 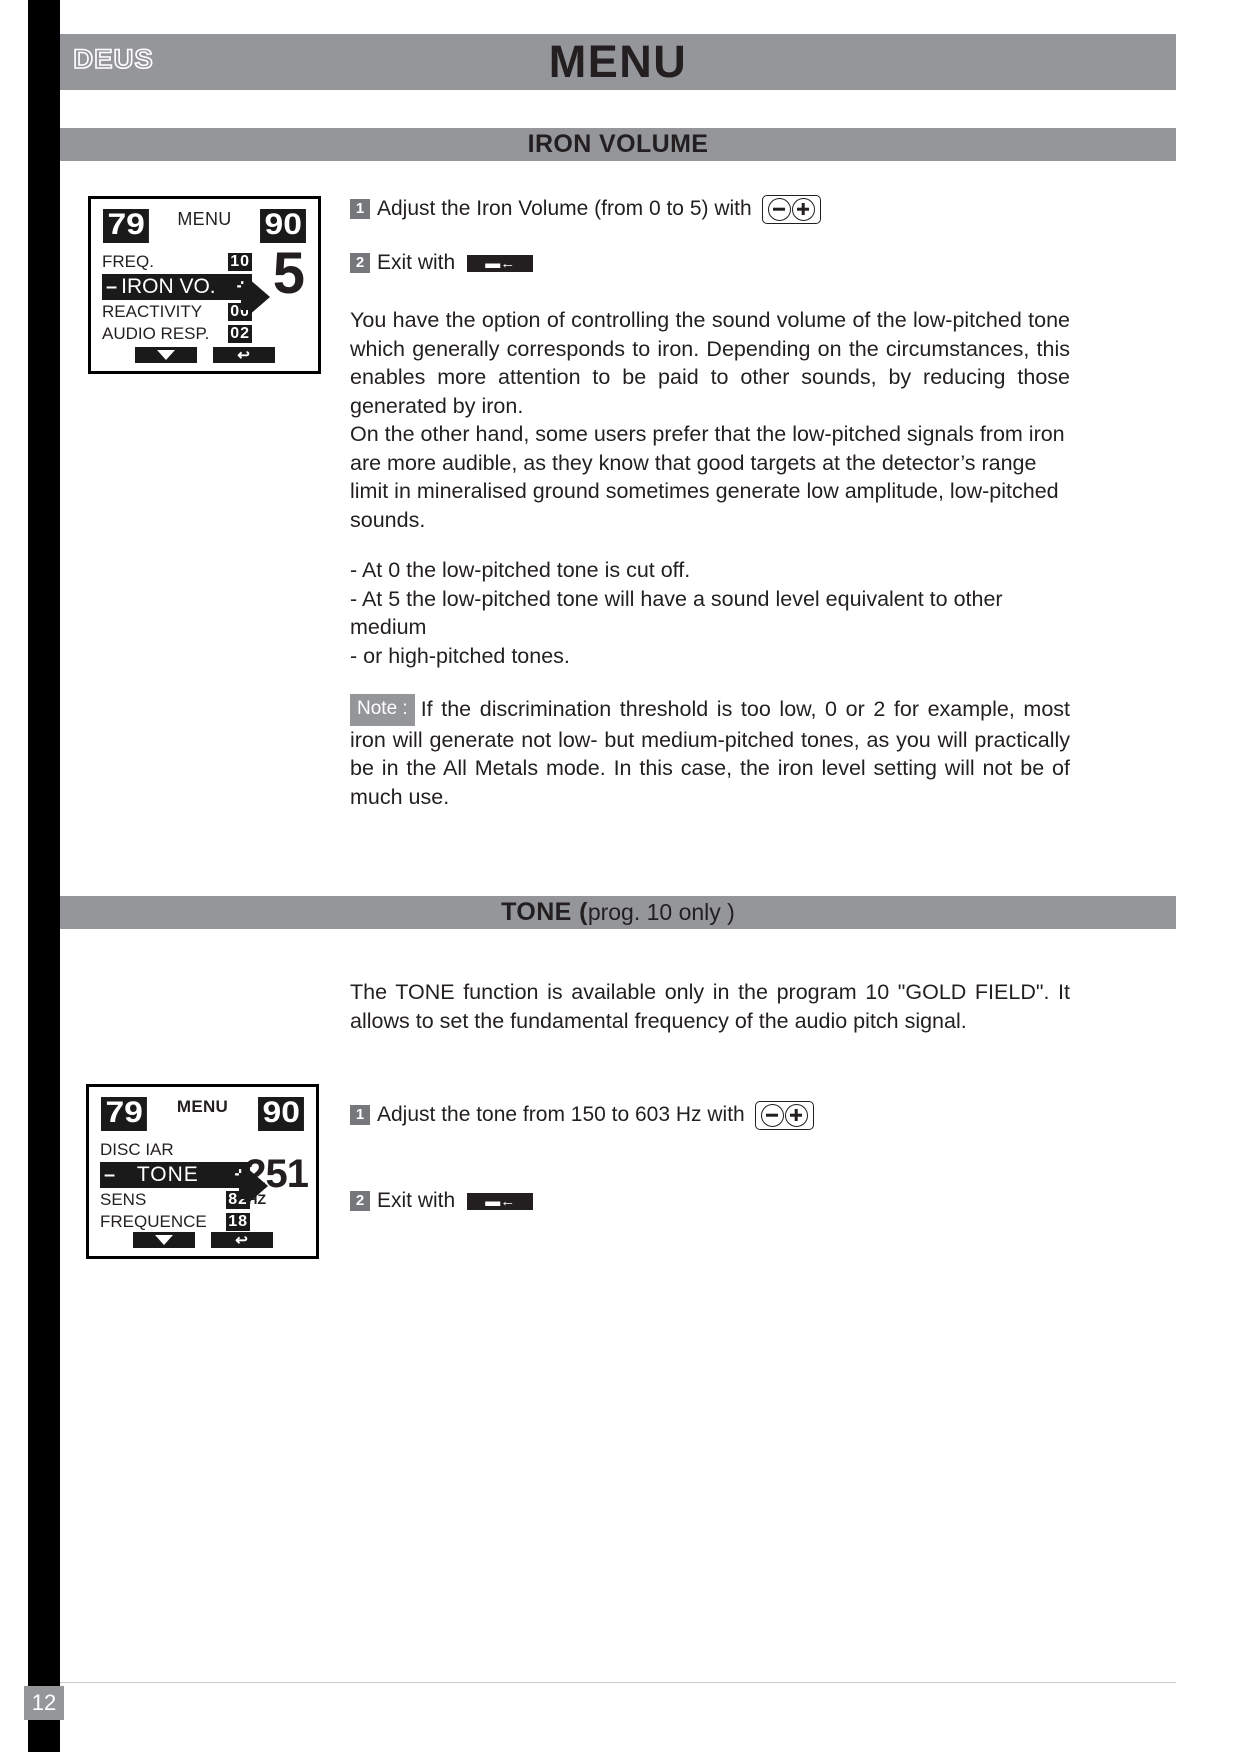 I want to click on section-header-tone: TONE ( prog. 10 only ), so click(x=618, y=912).